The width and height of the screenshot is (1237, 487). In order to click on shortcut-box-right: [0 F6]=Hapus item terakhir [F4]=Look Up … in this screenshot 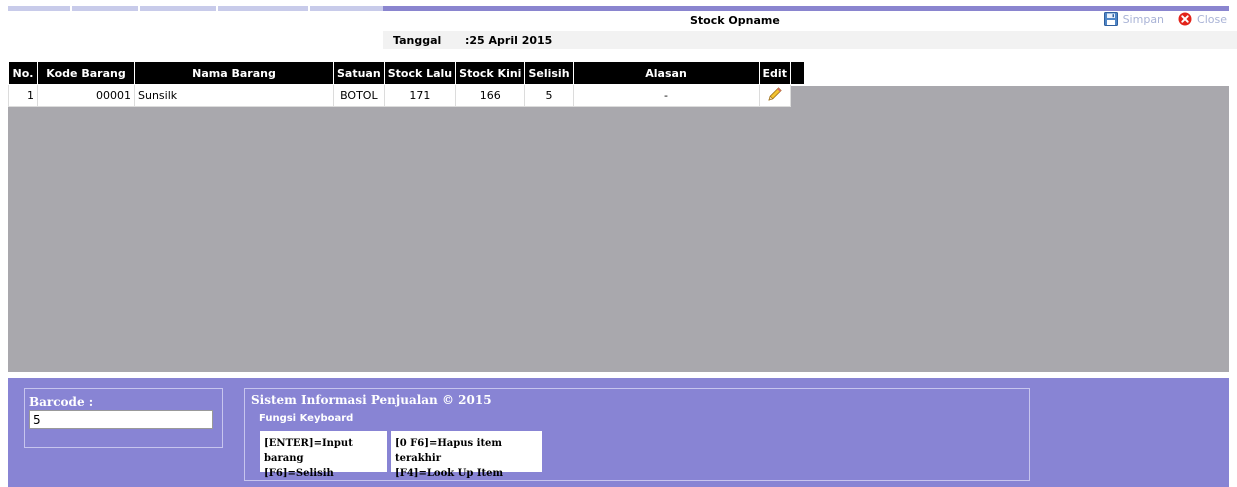, I will do `click(466, 455)`.